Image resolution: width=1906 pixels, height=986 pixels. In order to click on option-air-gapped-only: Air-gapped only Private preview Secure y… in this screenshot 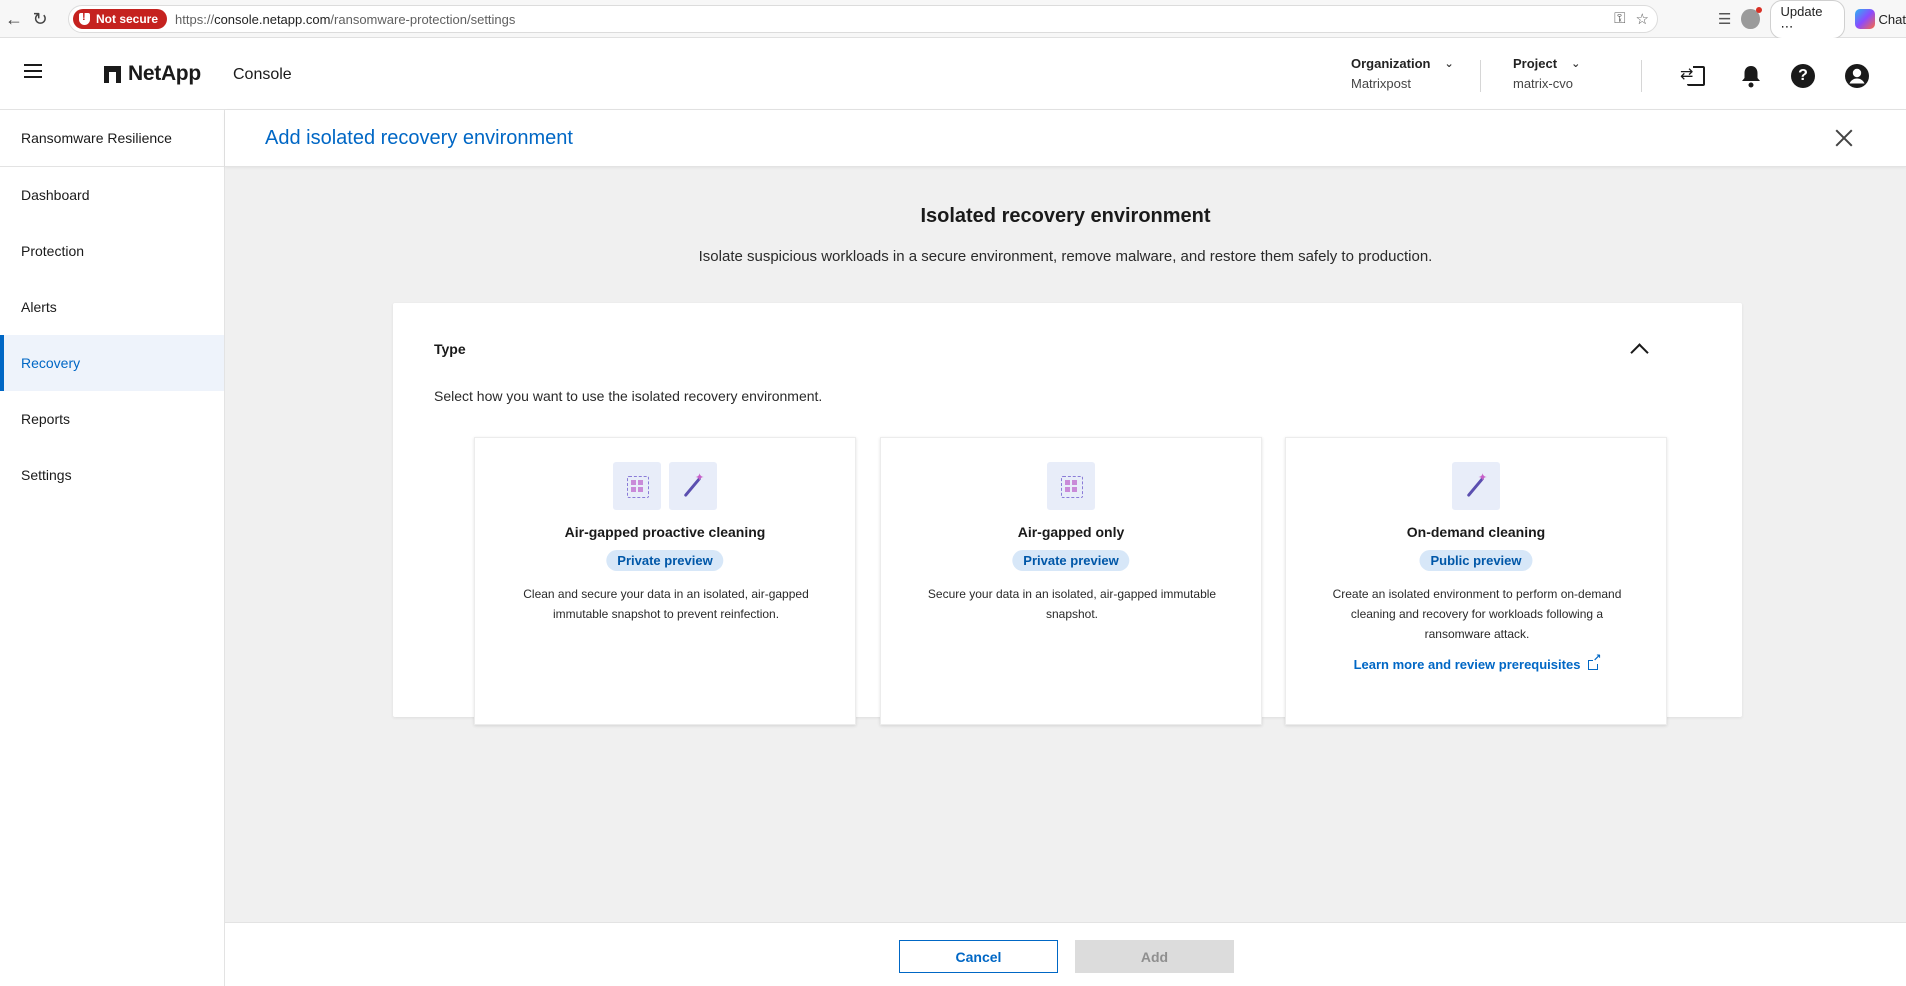, I will do `click(1071, 581)`.